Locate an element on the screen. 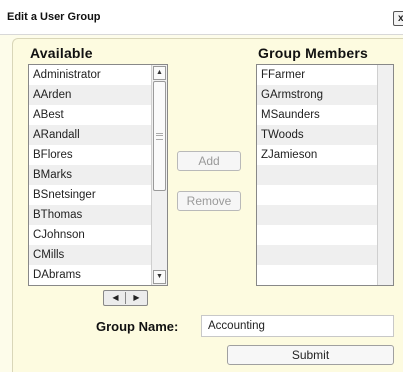 The image size is (403, 372). list-item: DAbrams is located at coordinates (91, 275).